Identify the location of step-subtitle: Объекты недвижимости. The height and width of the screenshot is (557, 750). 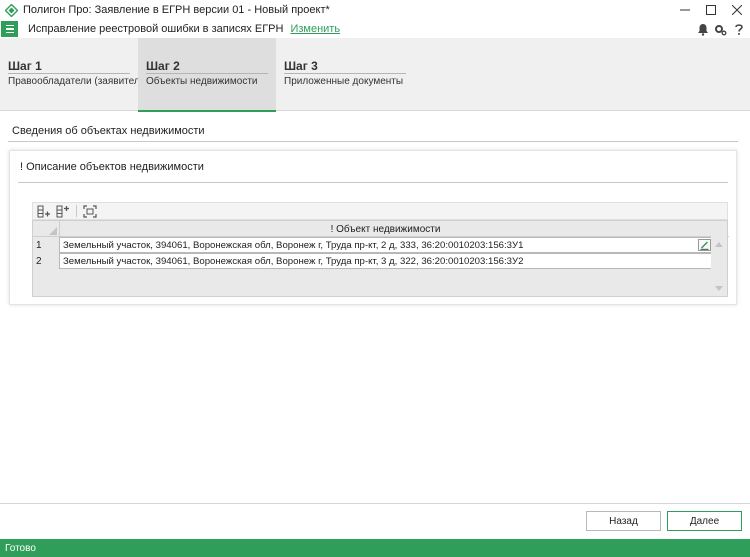
(202, 81).